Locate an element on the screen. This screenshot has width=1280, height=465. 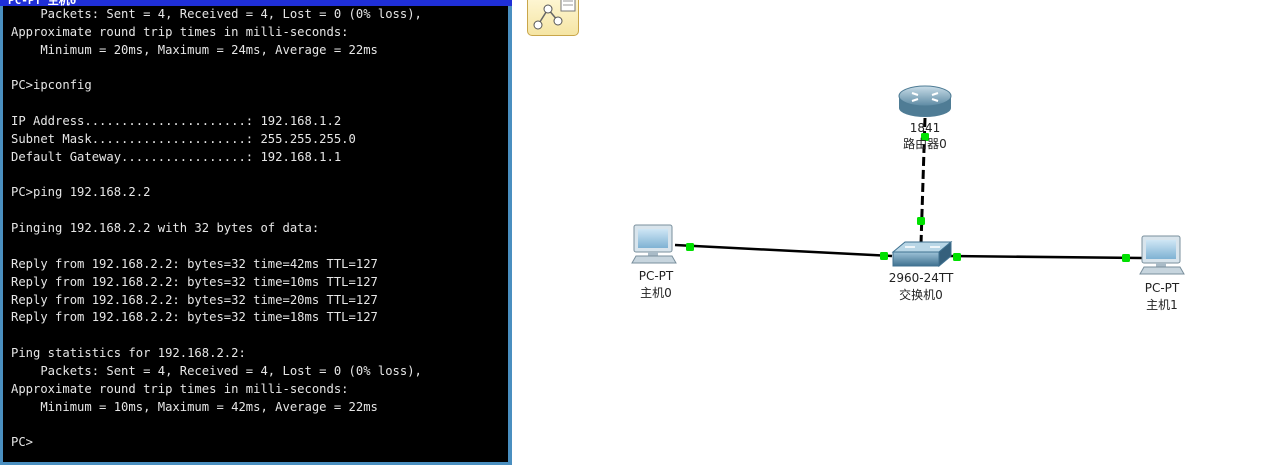
pc0-model-label: PC-PT is located at coordinates (656, 276).